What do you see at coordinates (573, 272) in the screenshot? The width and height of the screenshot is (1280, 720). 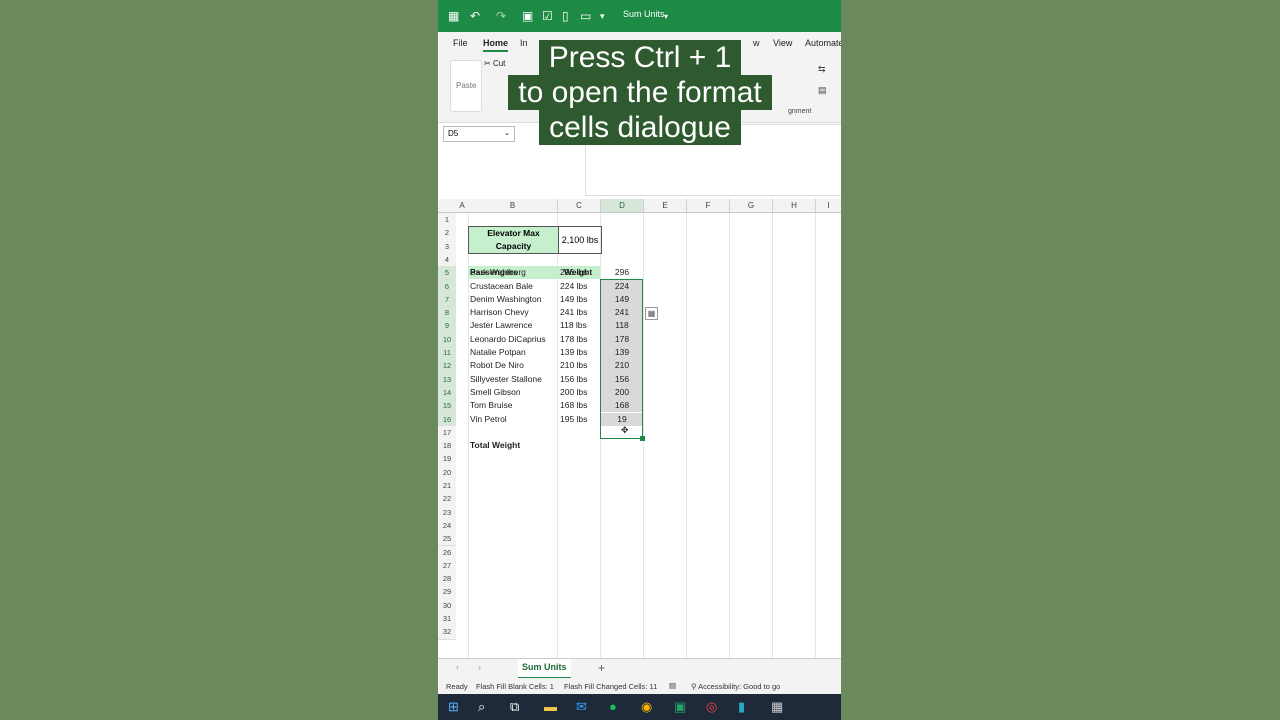 I see `passenger-weight-cell: 296 lbs` at bounding box center [573, 272].